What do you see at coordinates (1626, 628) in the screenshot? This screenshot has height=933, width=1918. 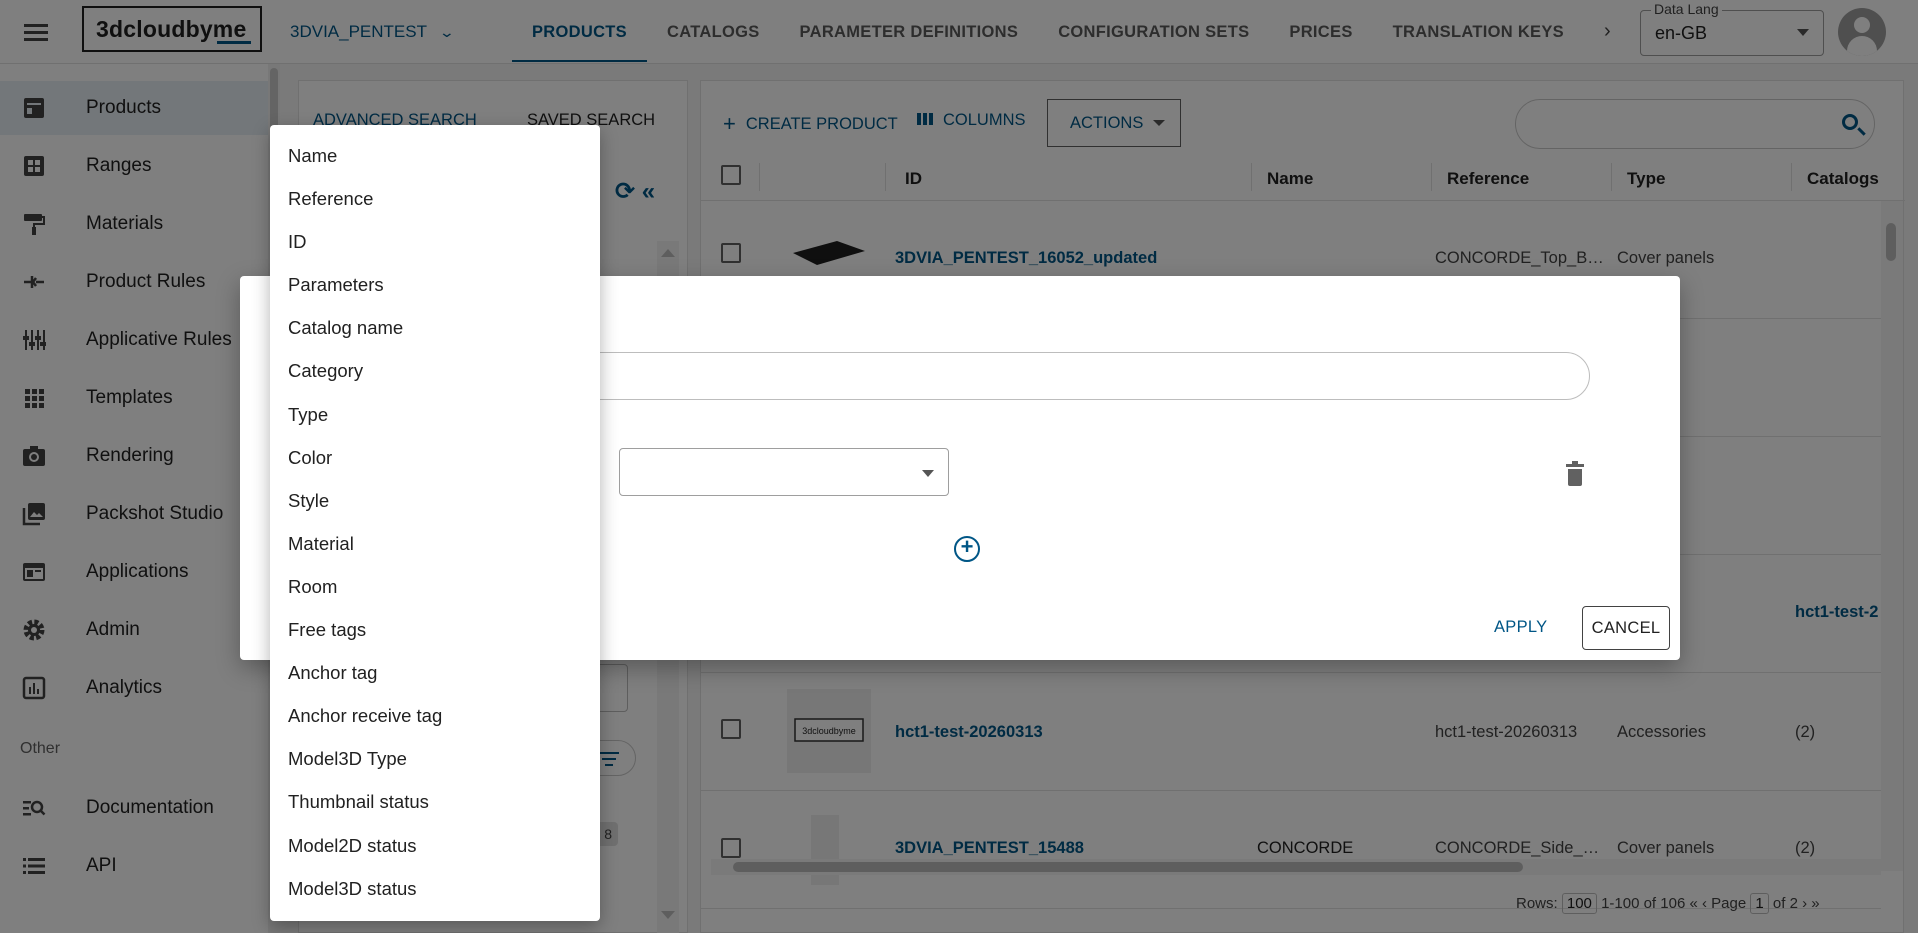 I see `cancel-button: CANCEL` at bounding box center [1626, 628].